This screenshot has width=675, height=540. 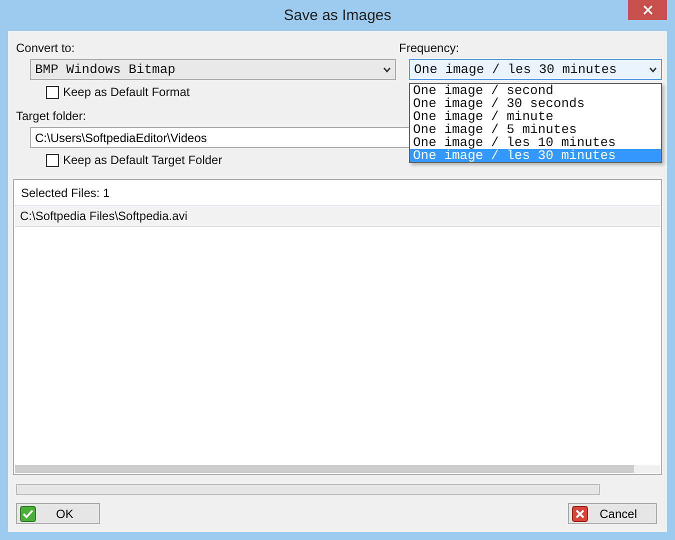 I want to click on field-label: Frequency:, so click(x=429, y=48).